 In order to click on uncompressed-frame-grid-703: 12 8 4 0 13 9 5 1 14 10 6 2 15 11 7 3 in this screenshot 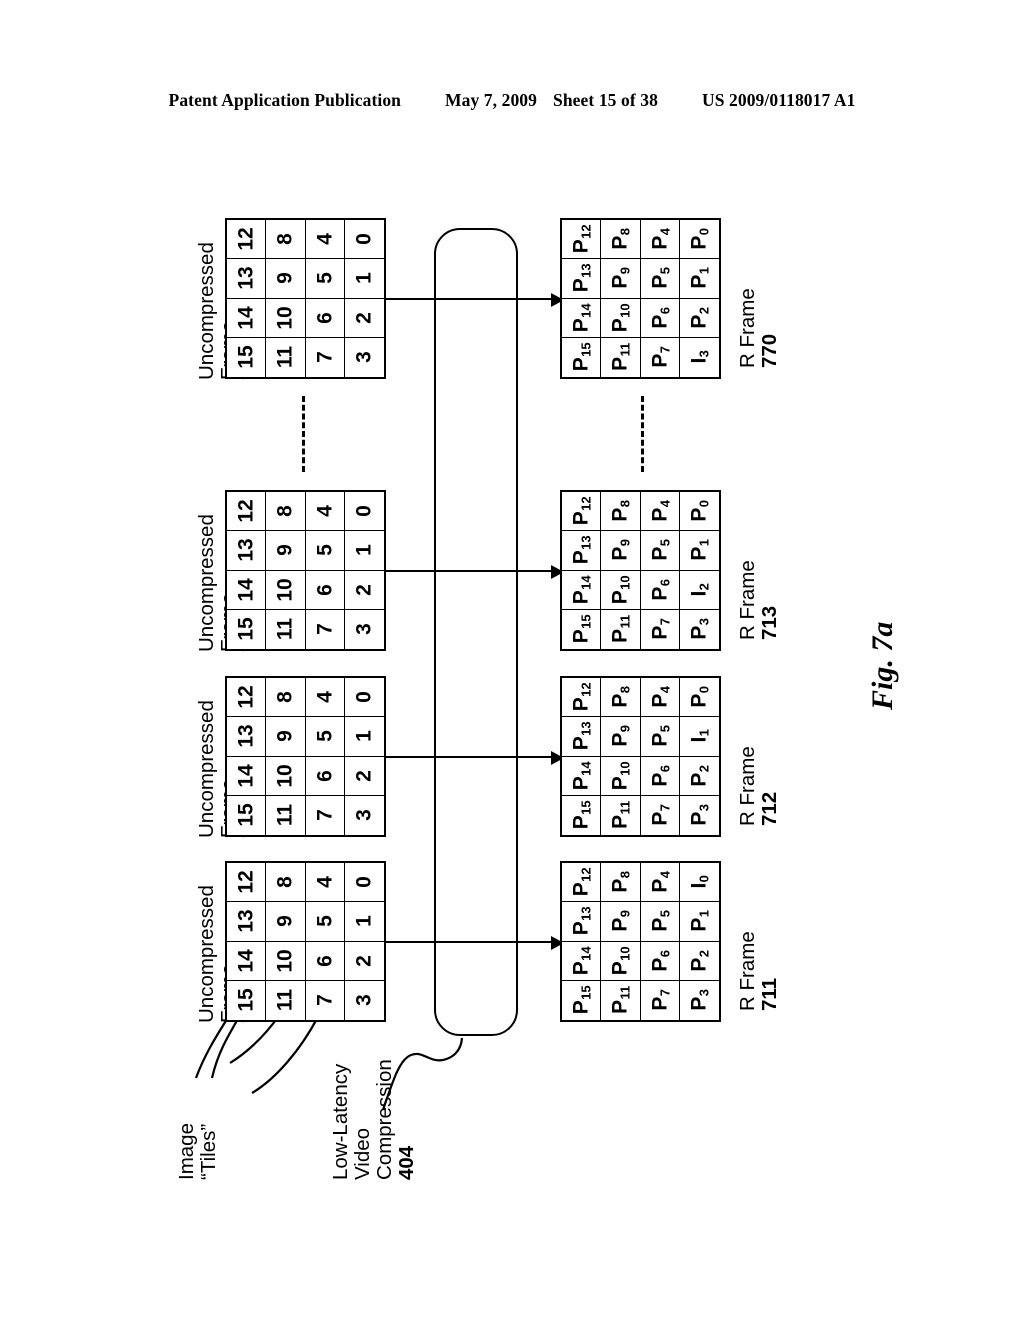, I will do `click(305, 570)`.